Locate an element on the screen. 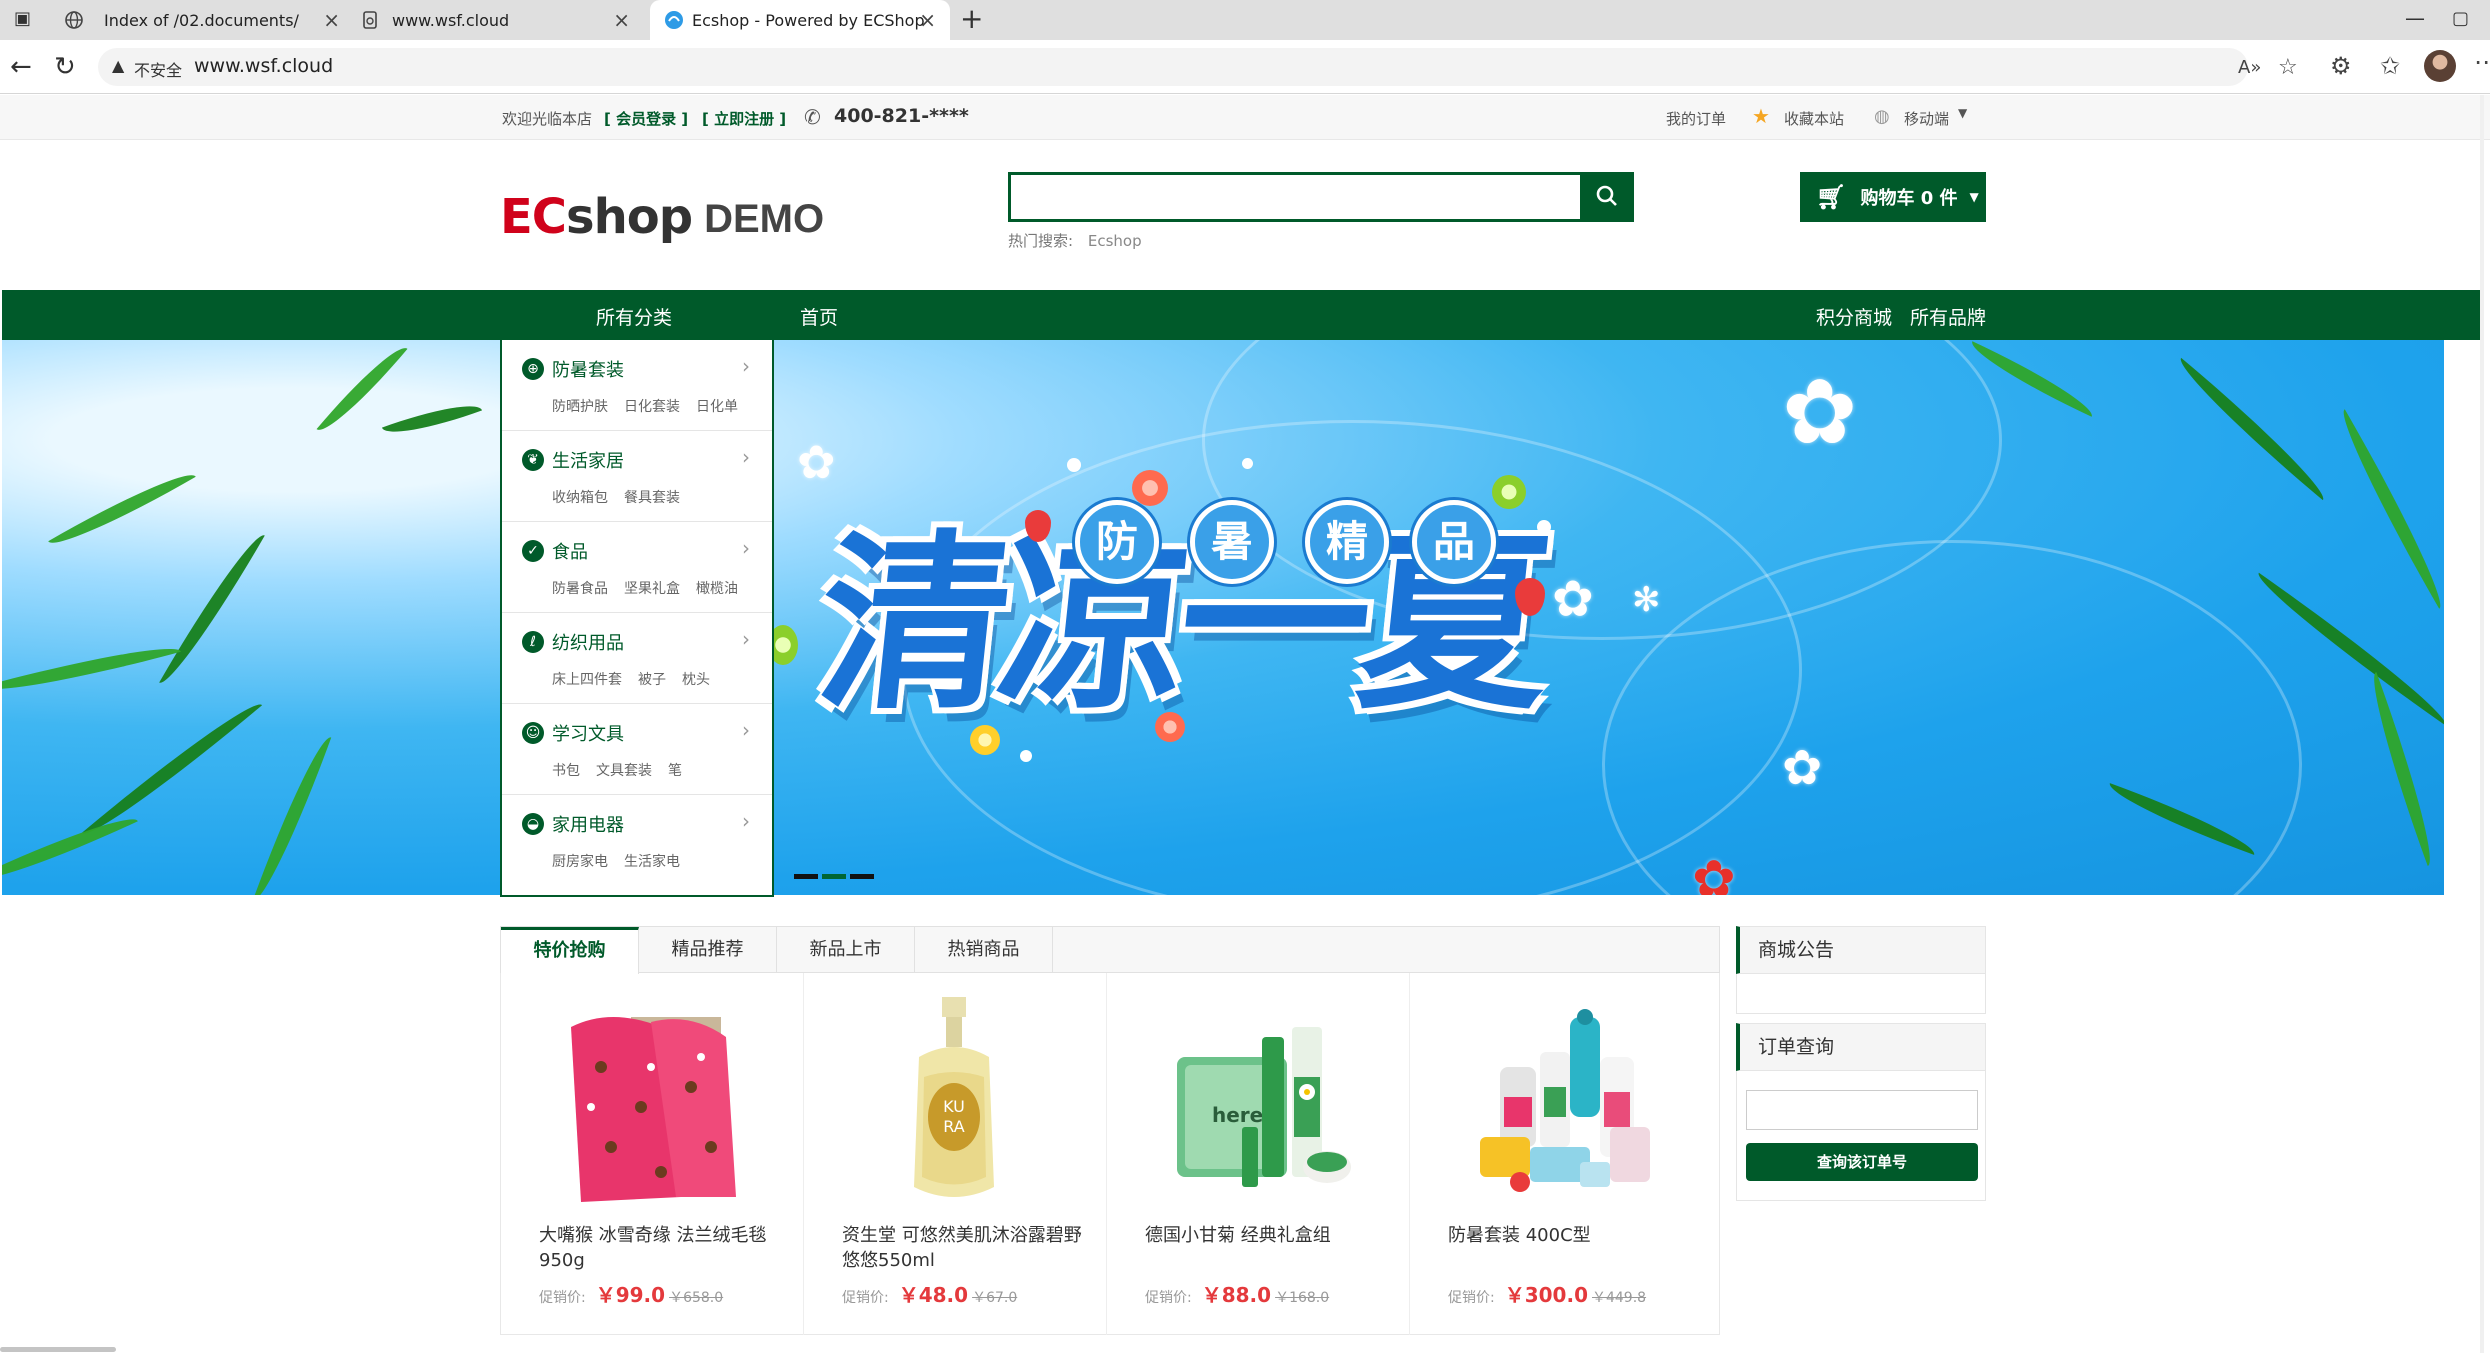 This screenshot has width=2490, height=1353. security-label: 不安全 is located at coordinates (158, 70).